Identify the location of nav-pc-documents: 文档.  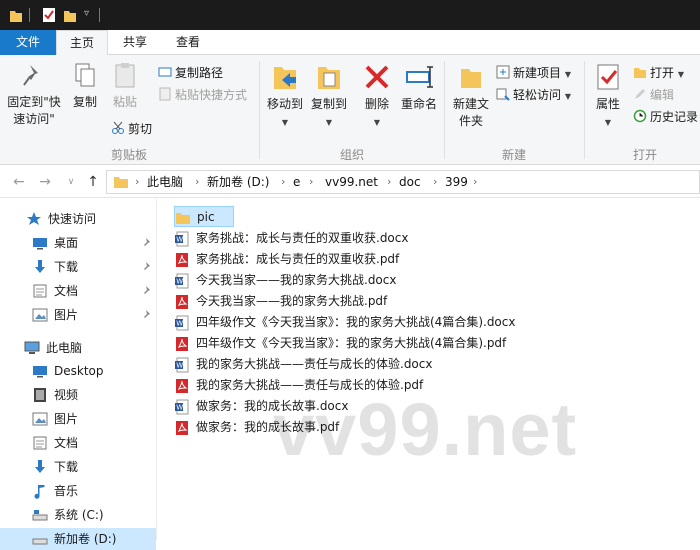
(94, 443).